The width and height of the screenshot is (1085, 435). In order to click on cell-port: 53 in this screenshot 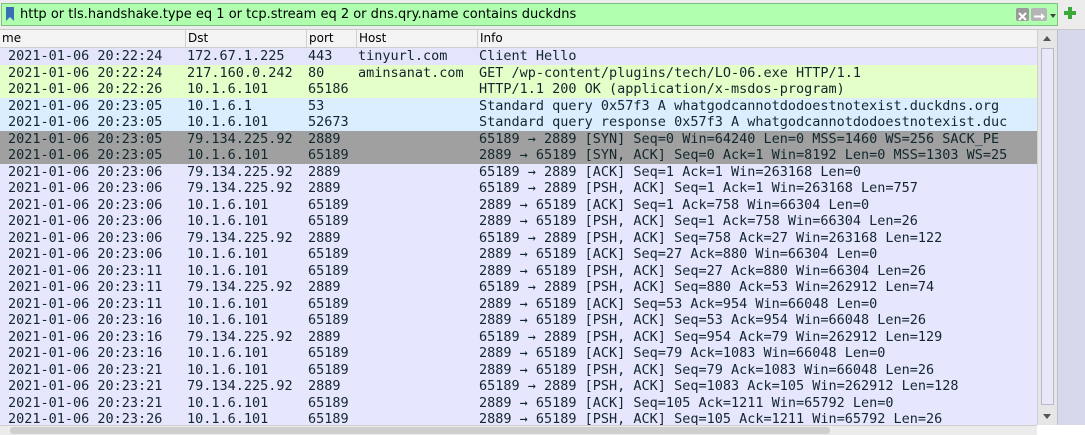, I will do `click(316, 105)`.